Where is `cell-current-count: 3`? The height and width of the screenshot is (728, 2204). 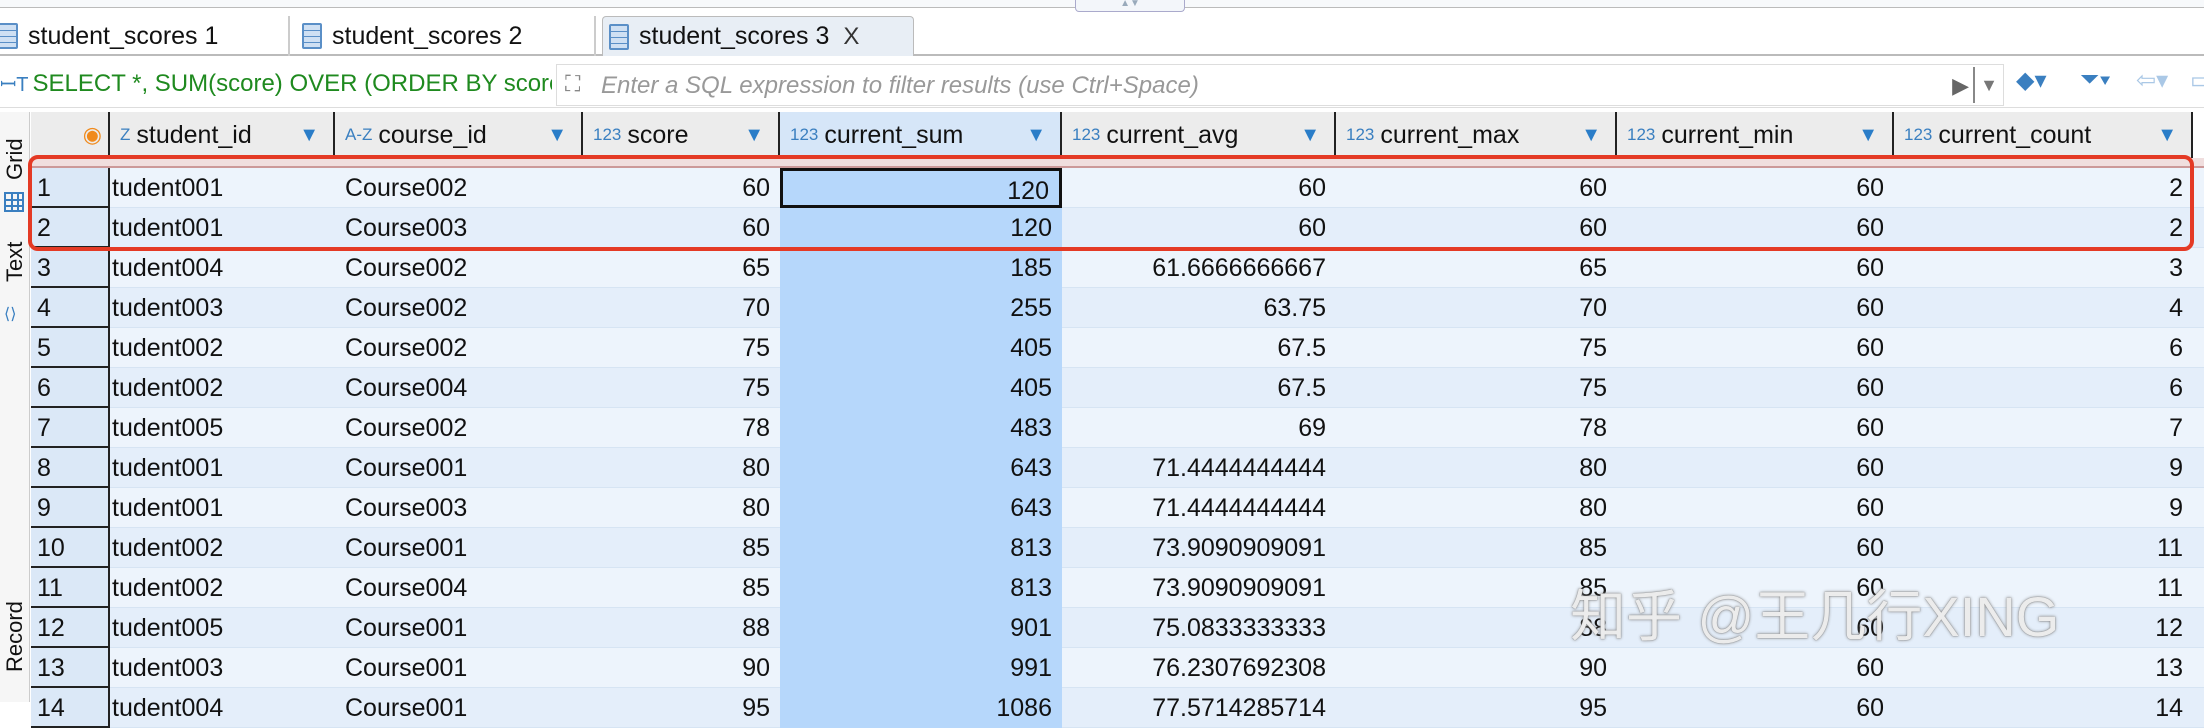
cell-current-count: 3 is located at coordinates (2043, 268).